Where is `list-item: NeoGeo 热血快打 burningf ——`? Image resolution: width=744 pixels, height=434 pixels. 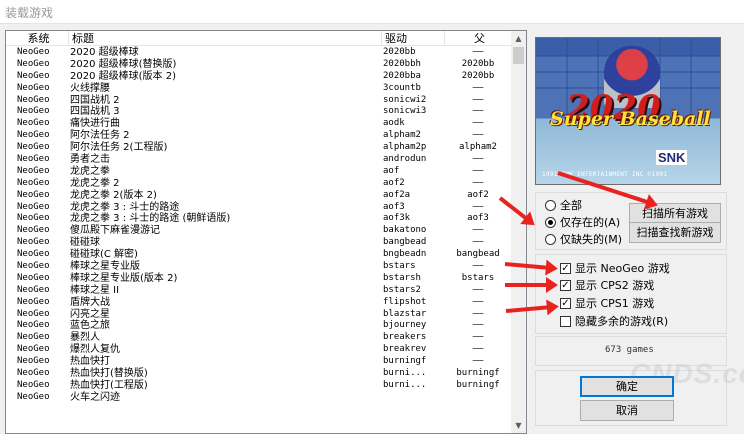
list-item: NeoGeo 热血快打 burningf —— is located at coordinates (258, 362).